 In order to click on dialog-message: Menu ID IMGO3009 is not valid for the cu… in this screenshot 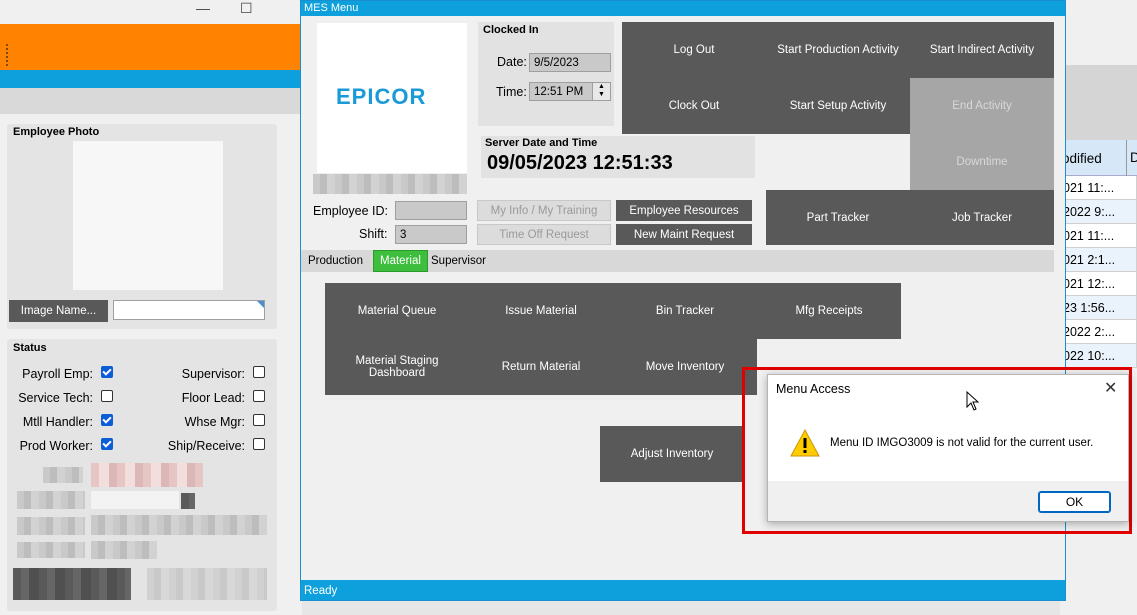, I will do `click(962, 443)`.